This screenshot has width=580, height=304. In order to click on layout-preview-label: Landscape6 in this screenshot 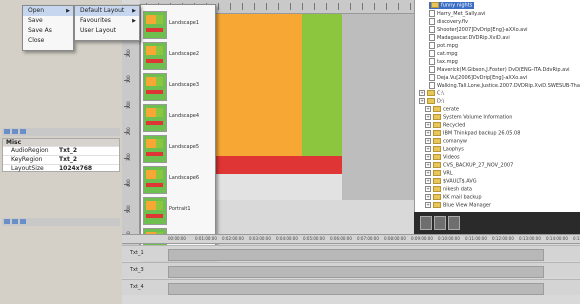, I will do `click(184, 178)`.